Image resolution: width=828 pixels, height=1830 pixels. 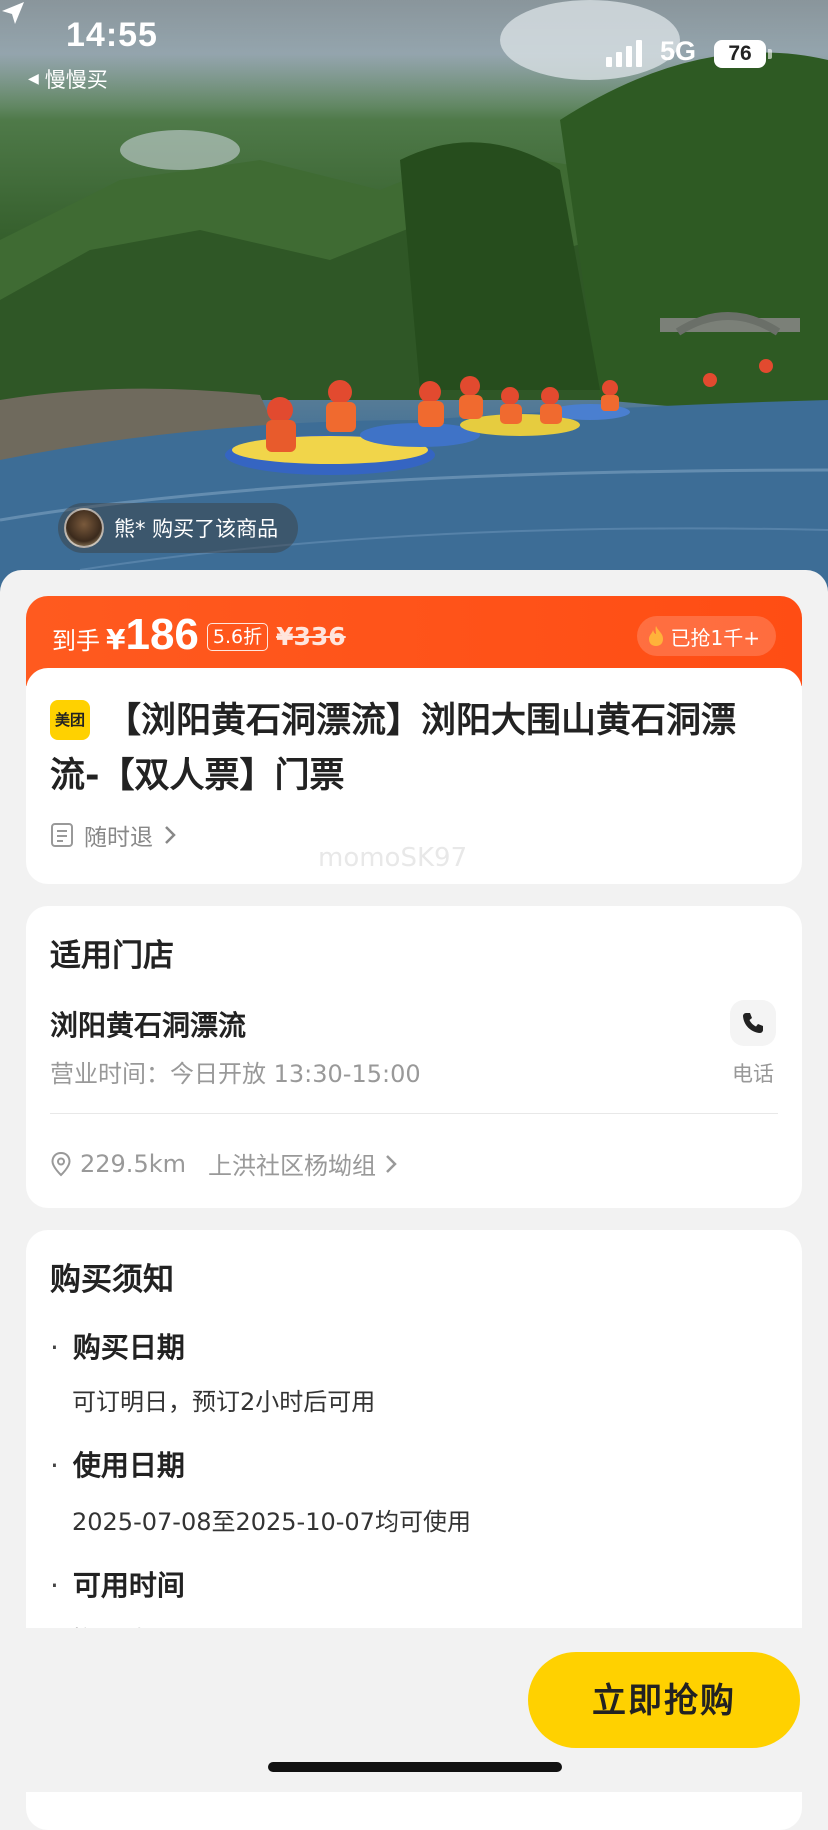 What do you see at coordinates (770, 54) in the screenshot?
I see `battery-tip` at bounding box center [770, 54].